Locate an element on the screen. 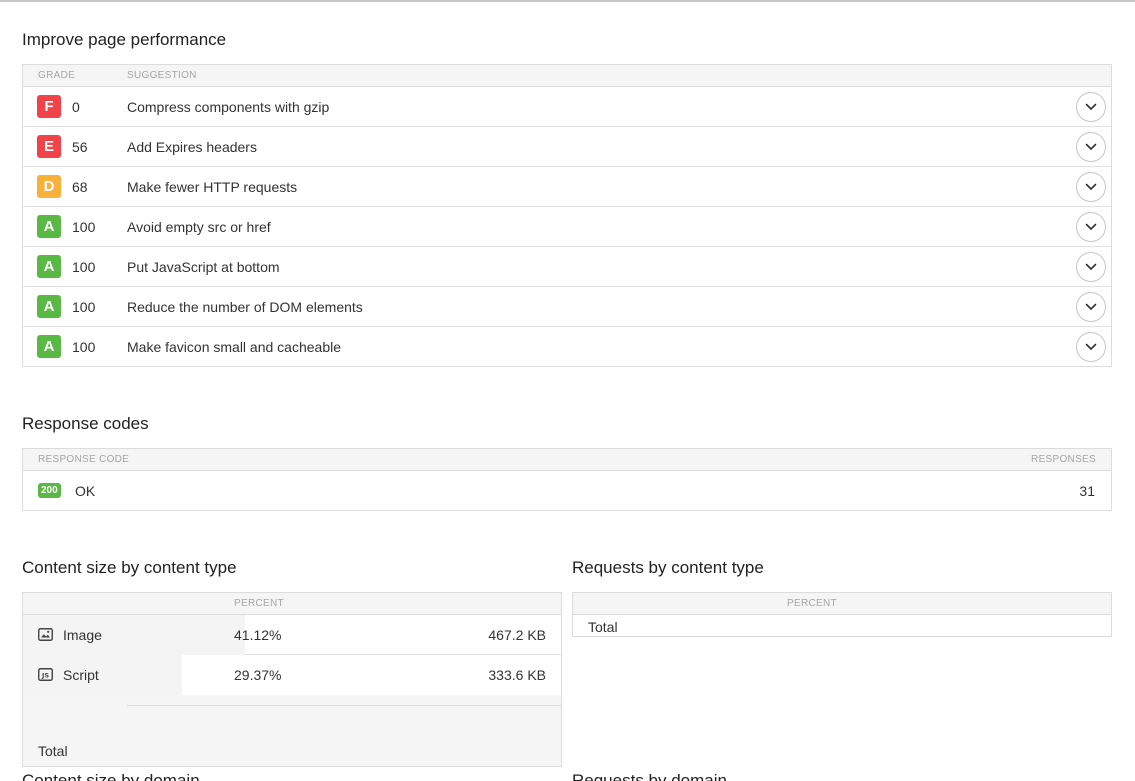 The image size is (1135, 781). grade-badge: E is located at coordinates (49, 146).